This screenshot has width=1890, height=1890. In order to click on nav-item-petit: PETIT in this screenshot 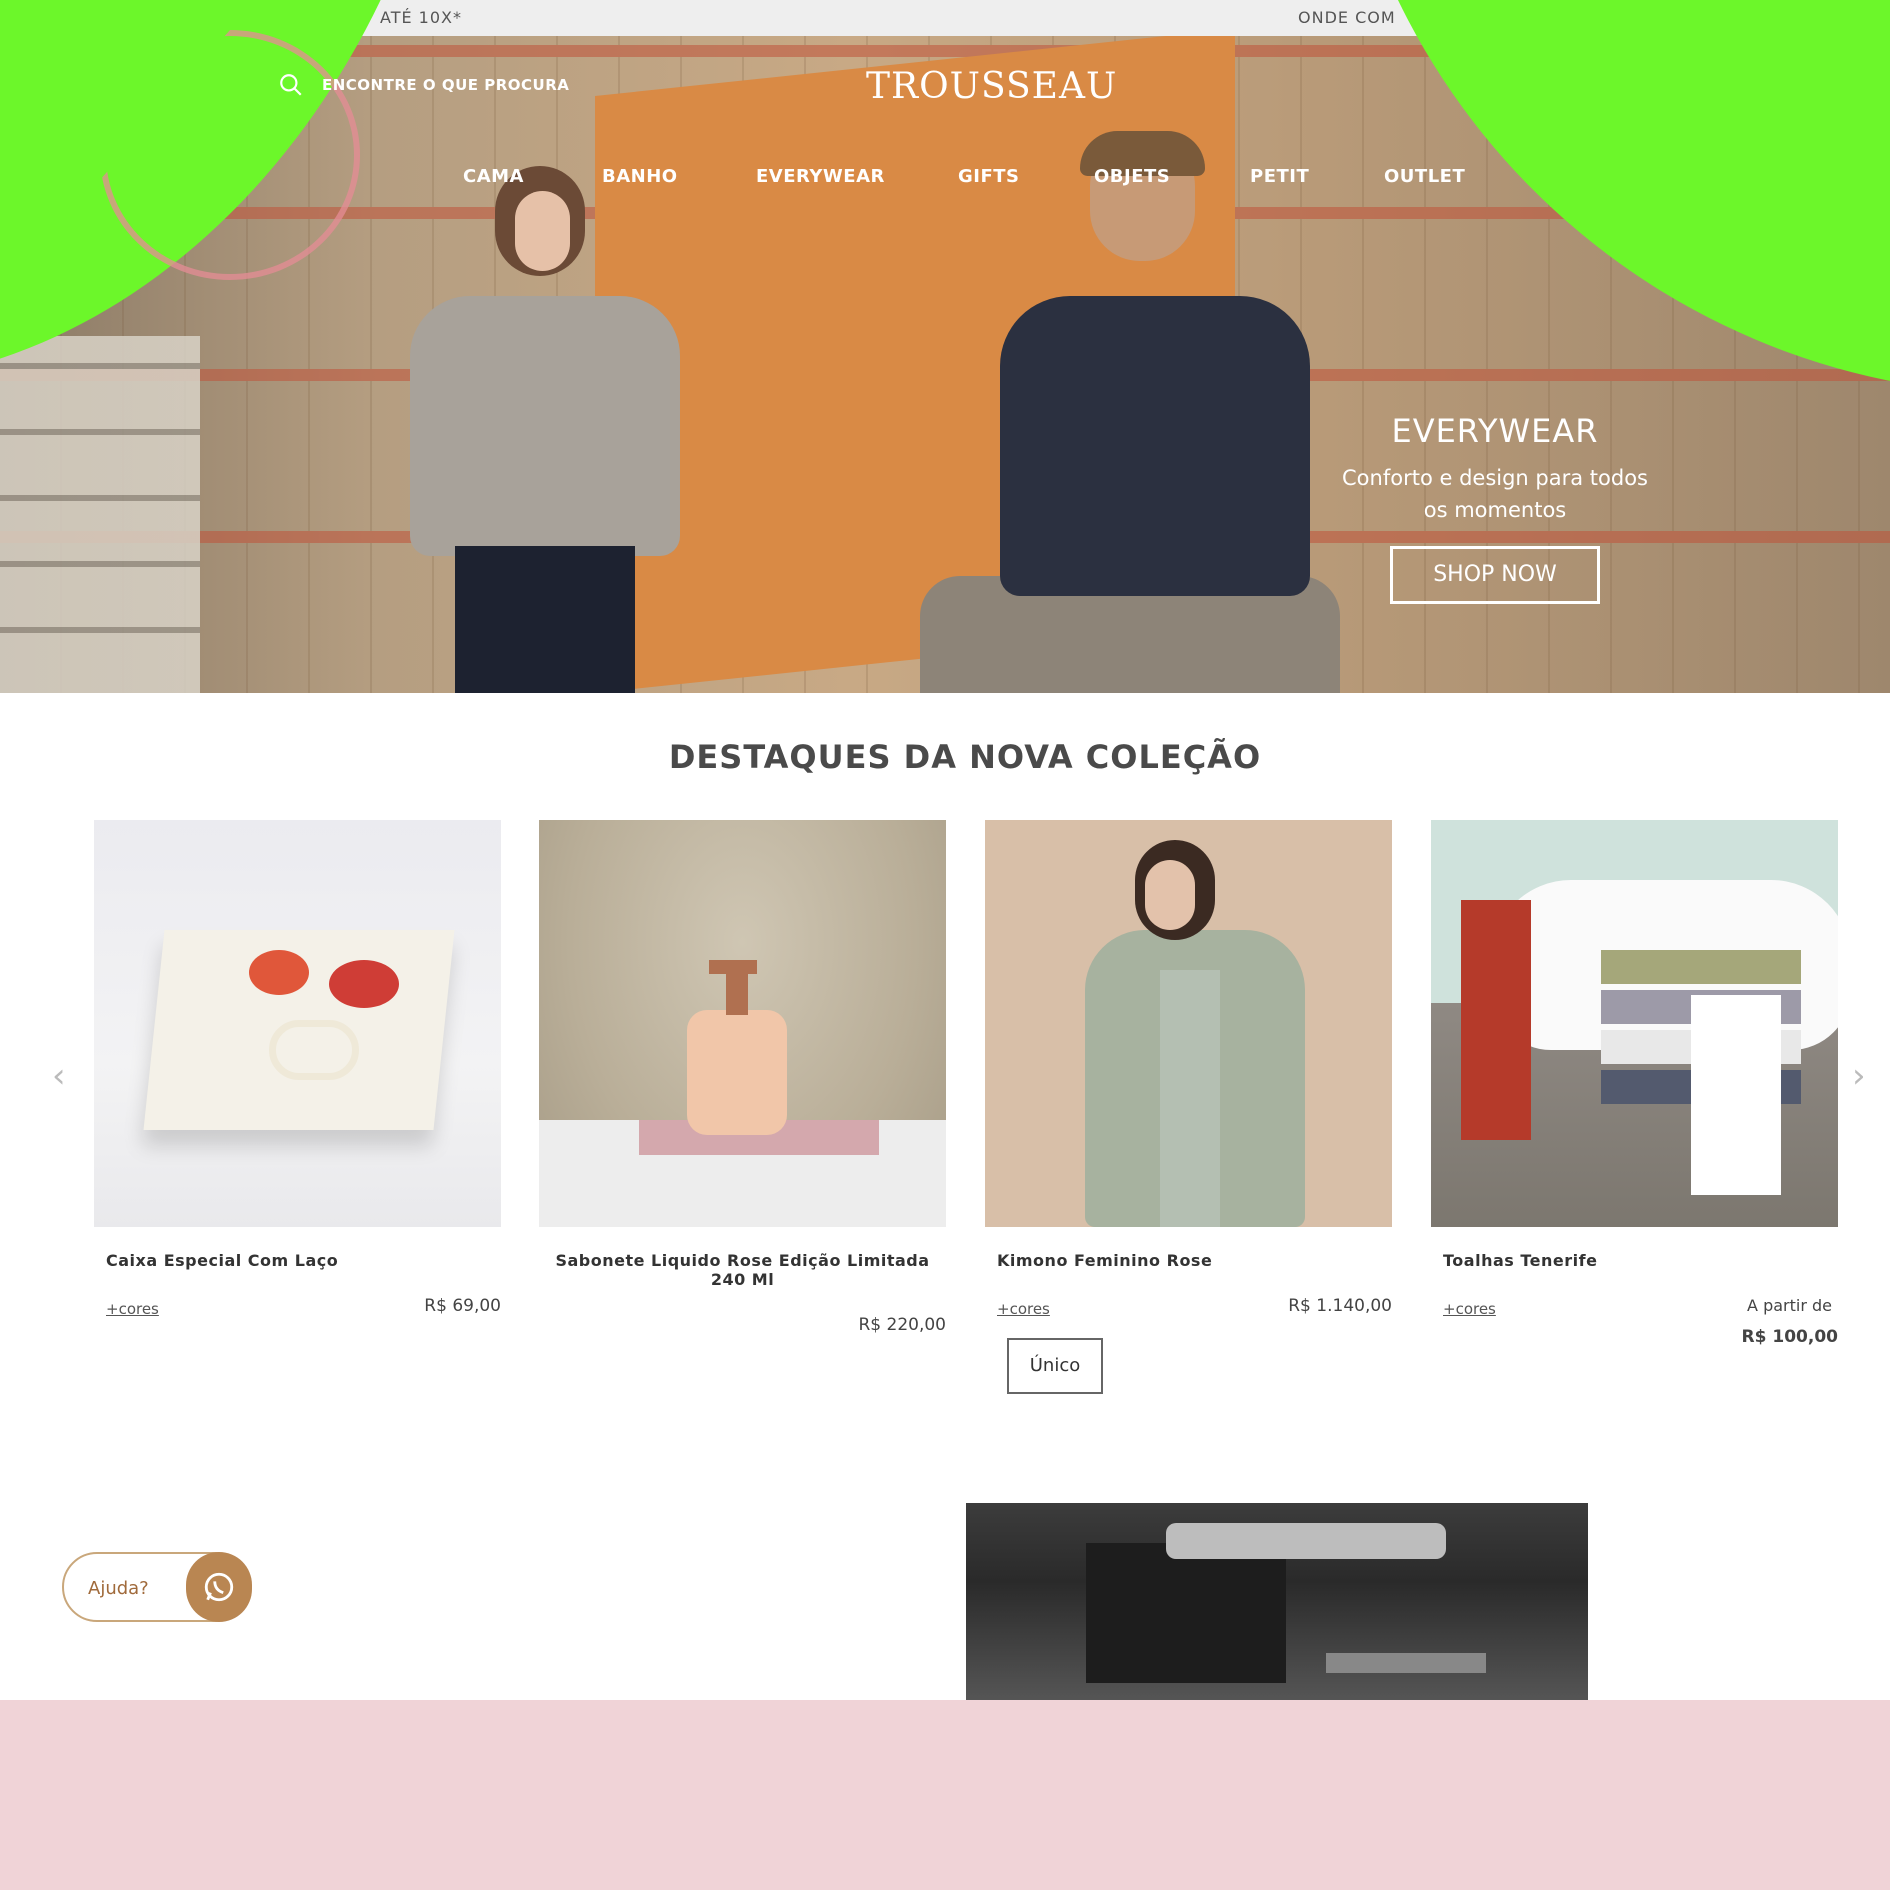, I will do `click(1279, 176)`.